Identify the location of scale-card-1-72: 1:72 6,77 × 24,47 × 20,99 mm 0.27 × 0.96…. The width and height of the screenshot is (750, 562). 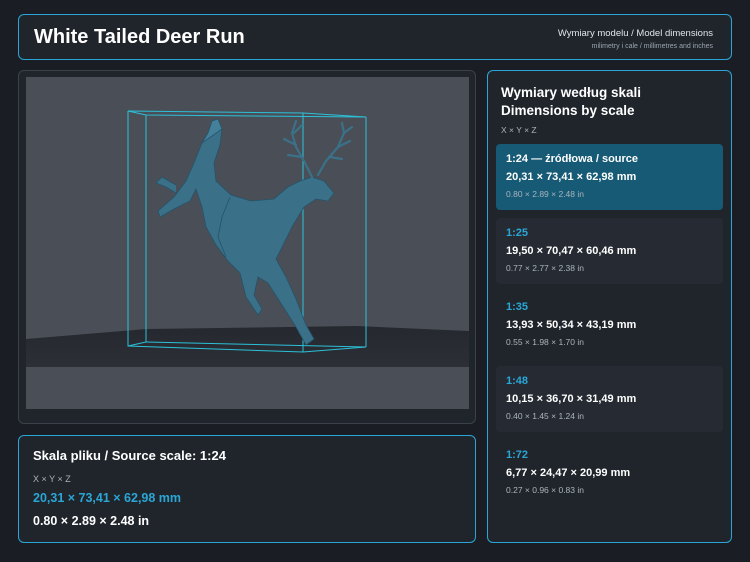
(609, 473).